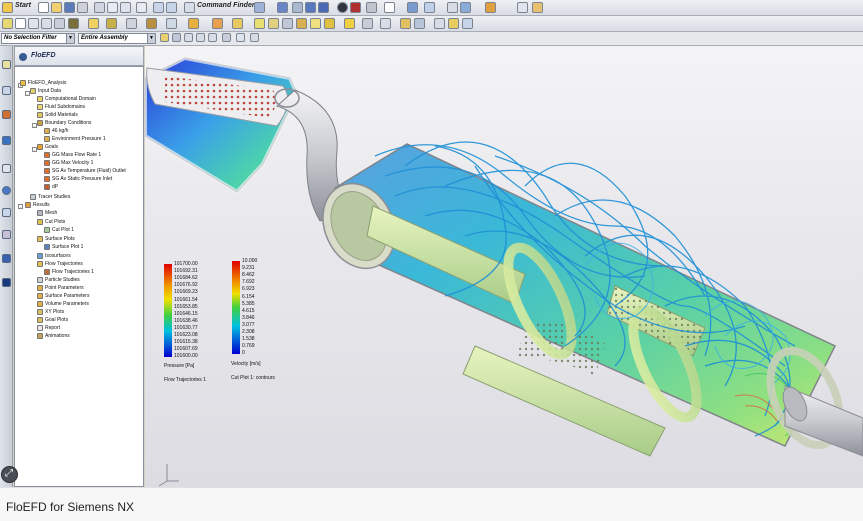  What do you see at coordinates (419, 23) in the screenshot?
I see `xy-plot-tool-icon` at bounding box center [419, 23].